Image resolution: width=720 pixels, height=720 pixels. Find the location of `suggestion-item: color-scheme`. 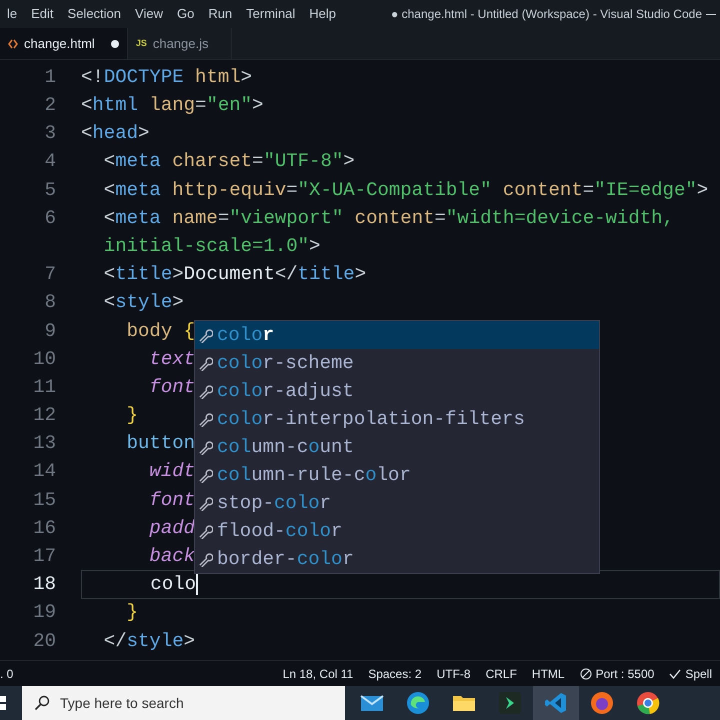

suggestion-item: color-scheme is located at coordinates (397, 363).